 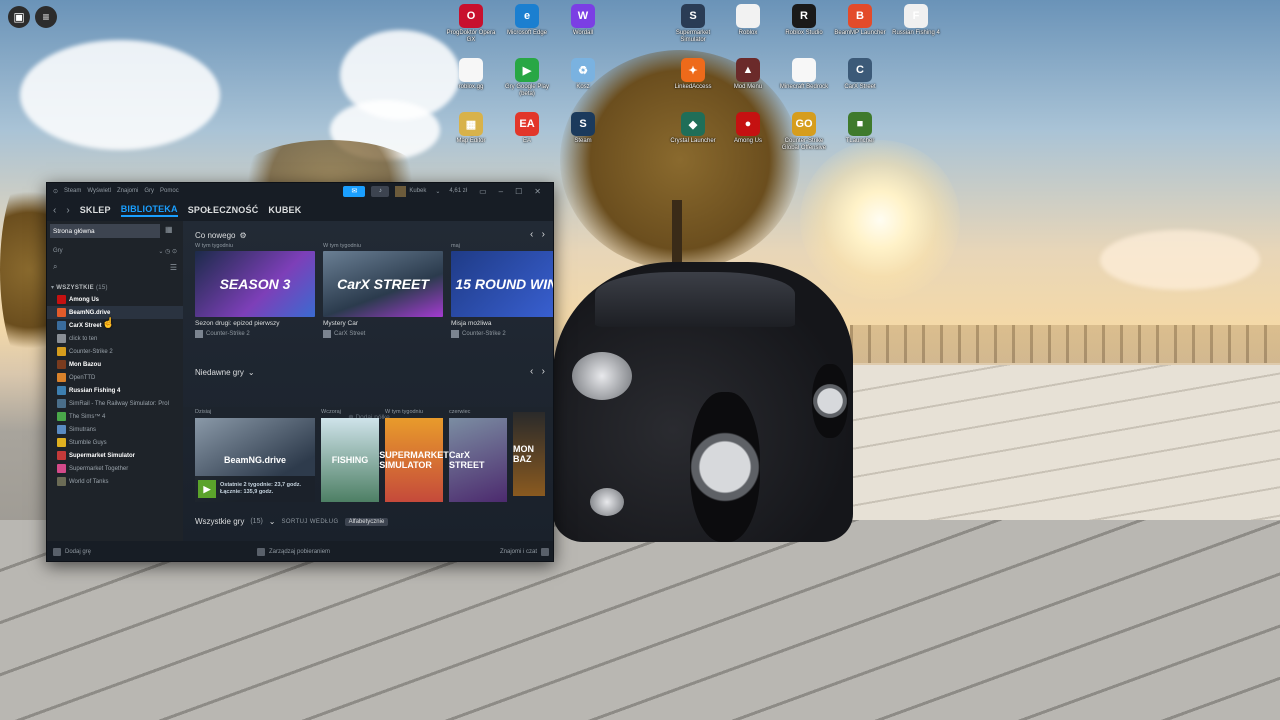 I want to click on nav-community: SPOŁECZNOŚĆ, so click(x=223, y=210).